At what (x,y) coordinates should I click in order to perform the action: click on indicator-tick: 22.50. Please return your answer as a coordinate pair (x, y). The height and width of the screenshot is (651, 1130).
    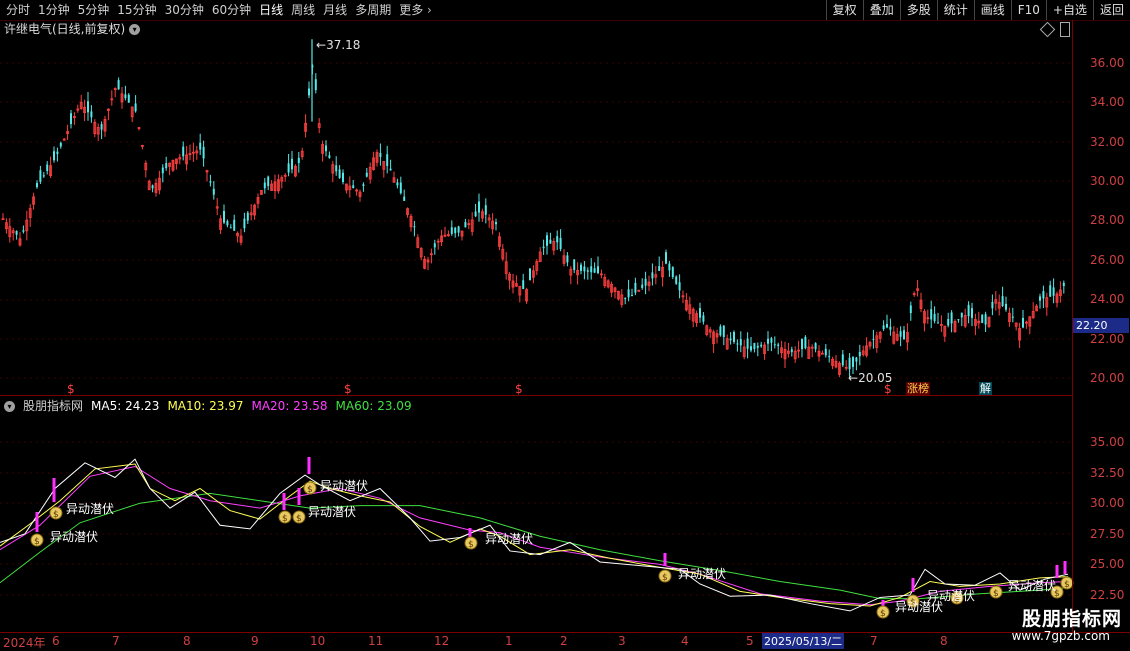
    Looking at the image, I should click on (1107, 595).